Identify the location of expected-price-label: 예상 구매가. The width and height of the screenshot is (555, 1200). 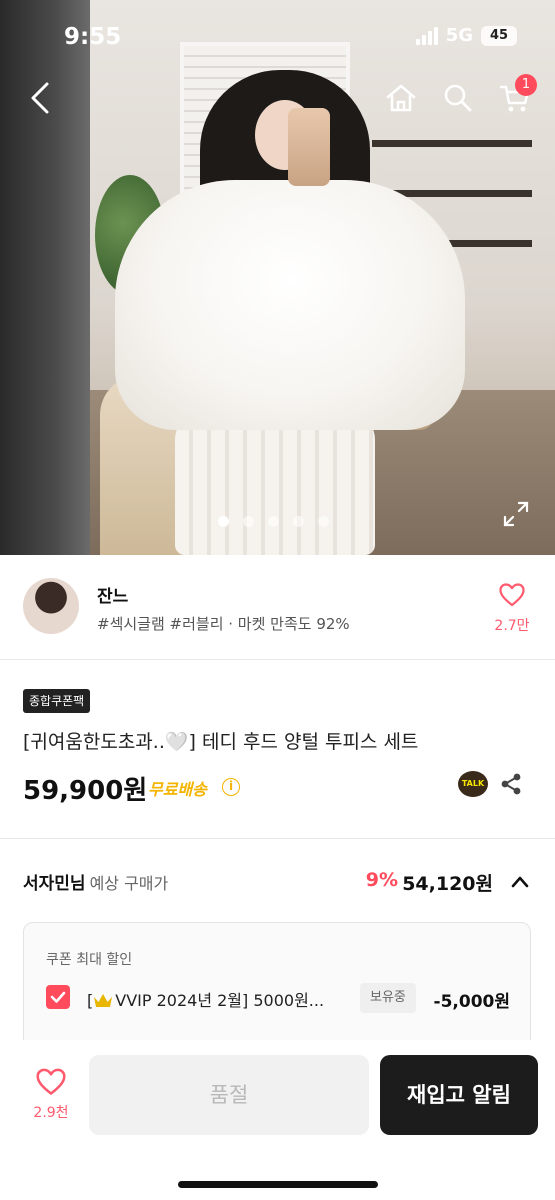
(129, 883).